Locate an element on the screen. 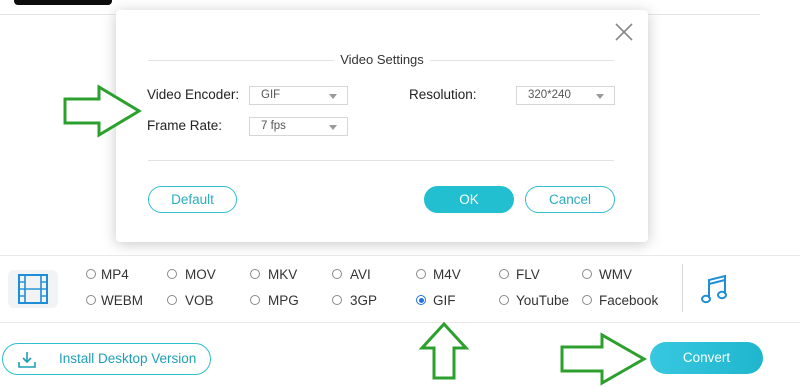 This screenshot has width=800, height=387. radio-wmv is located at coordinates (587, 274).